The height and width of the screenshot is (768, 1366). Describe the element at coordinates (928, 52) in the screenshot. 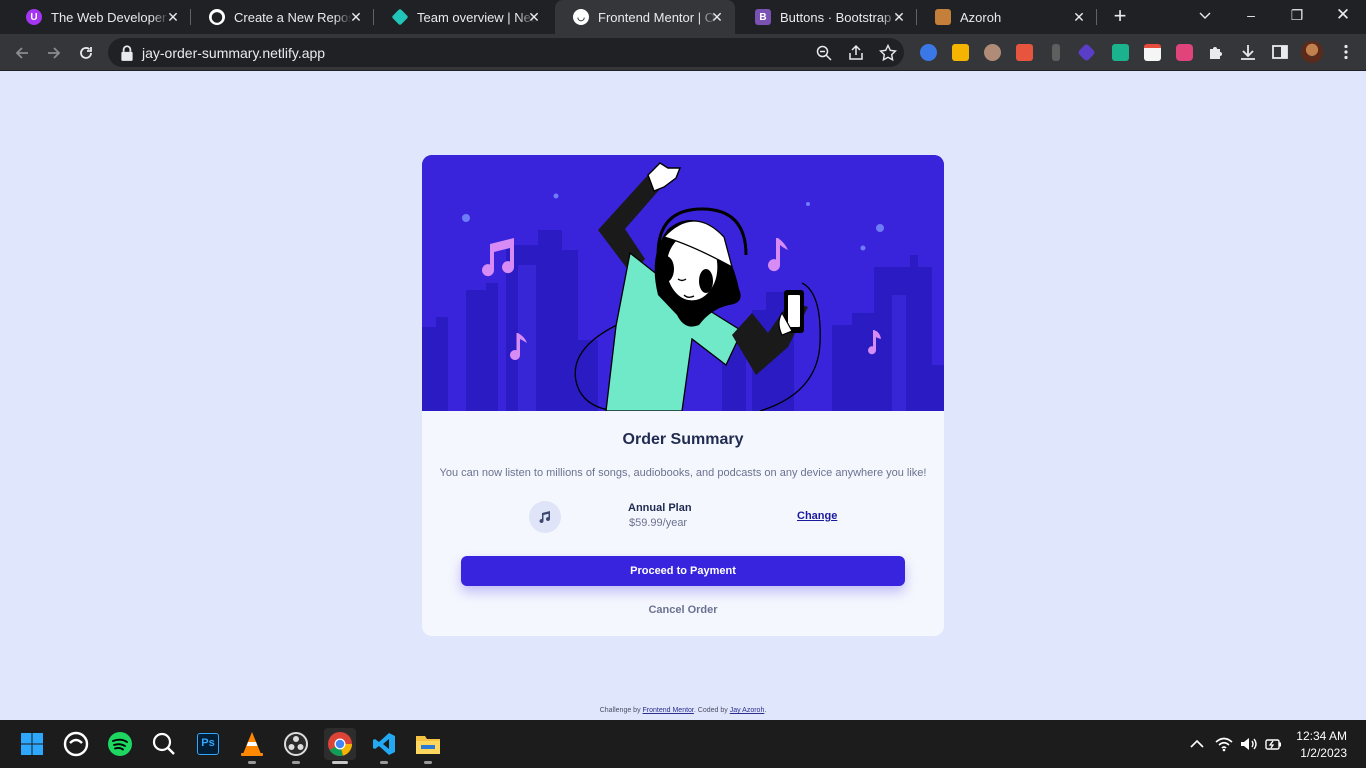

I see `extension-1-icon` at that location.